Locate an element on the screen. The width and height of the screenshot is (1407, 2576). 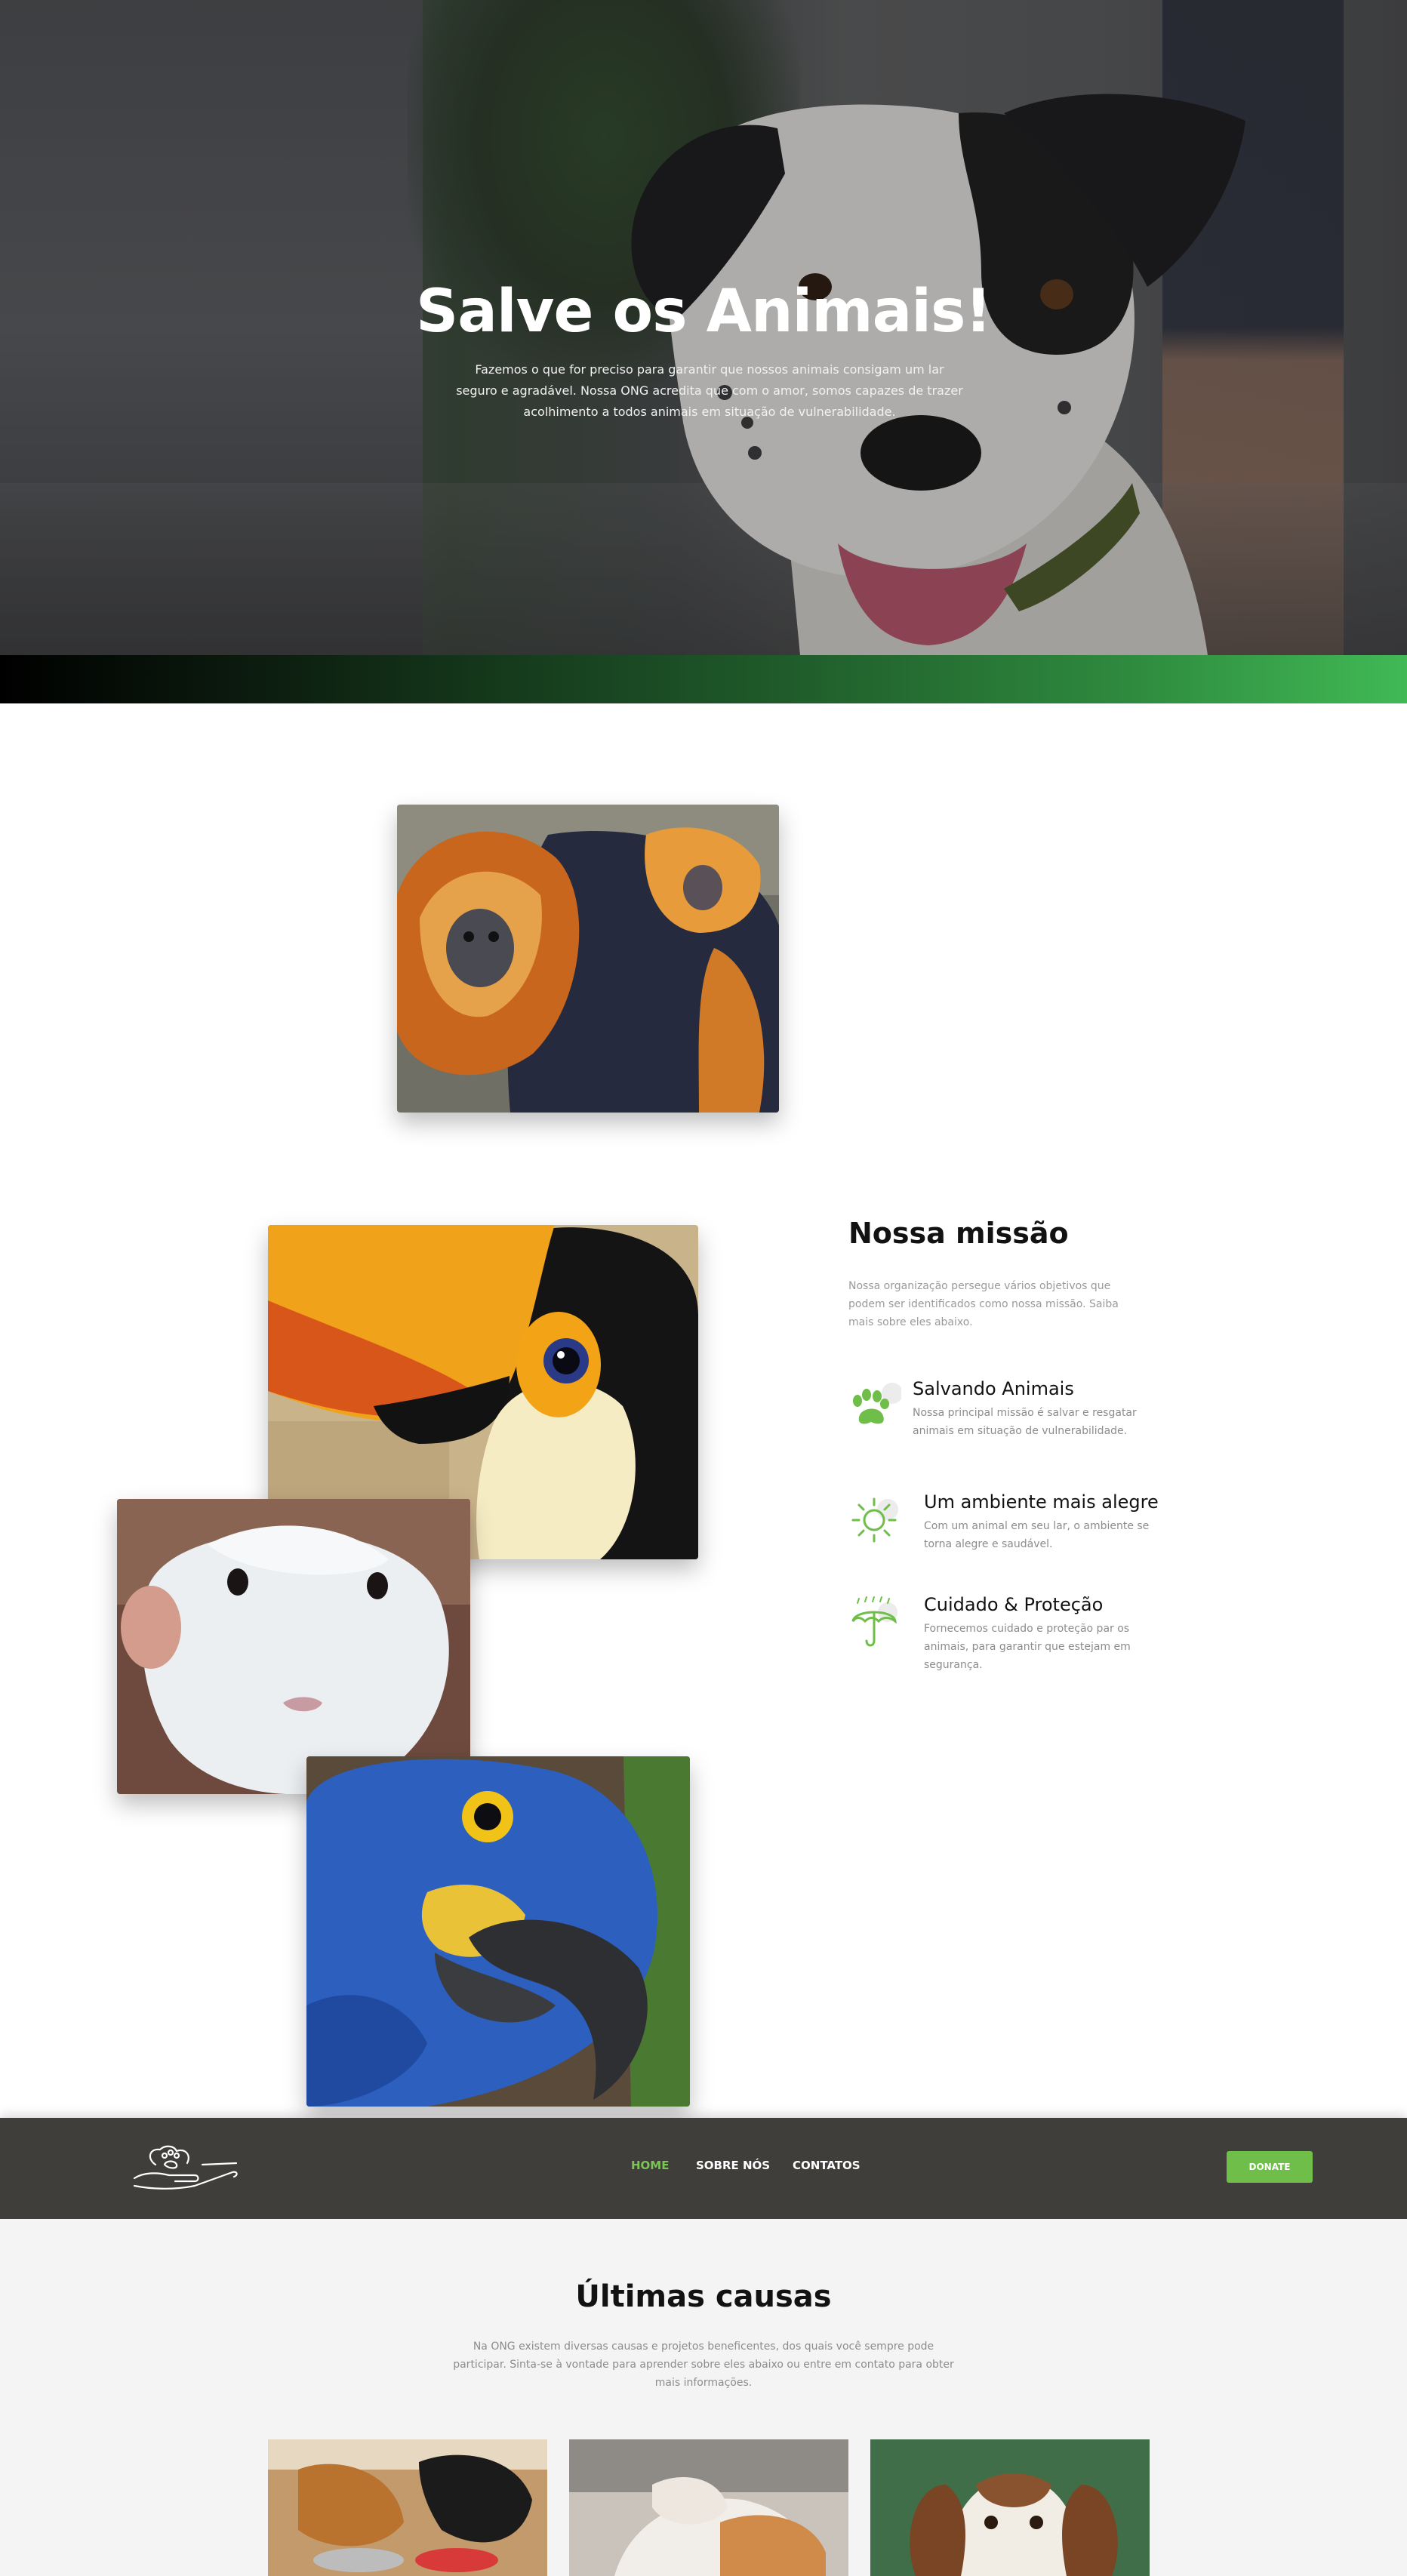
umbrella-icon is located at coordinates (874, 1621).